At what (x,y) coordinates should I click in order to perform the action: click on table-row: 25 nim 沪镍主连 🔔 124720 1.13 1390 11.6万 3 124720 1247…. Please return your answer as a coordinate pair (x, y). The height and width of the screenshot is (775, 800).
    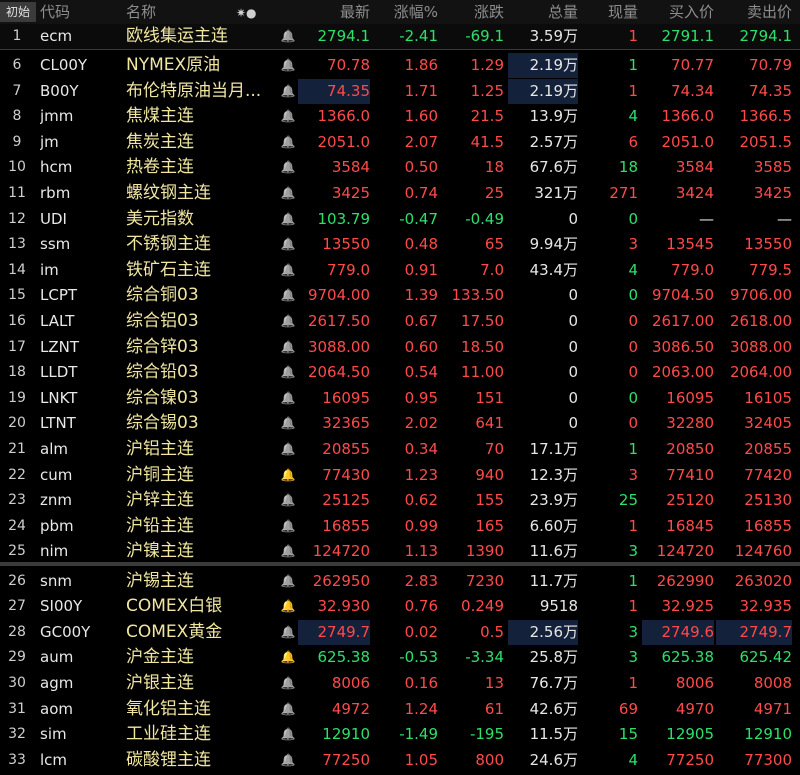
    Looking at the image, I should click on (400, 551).